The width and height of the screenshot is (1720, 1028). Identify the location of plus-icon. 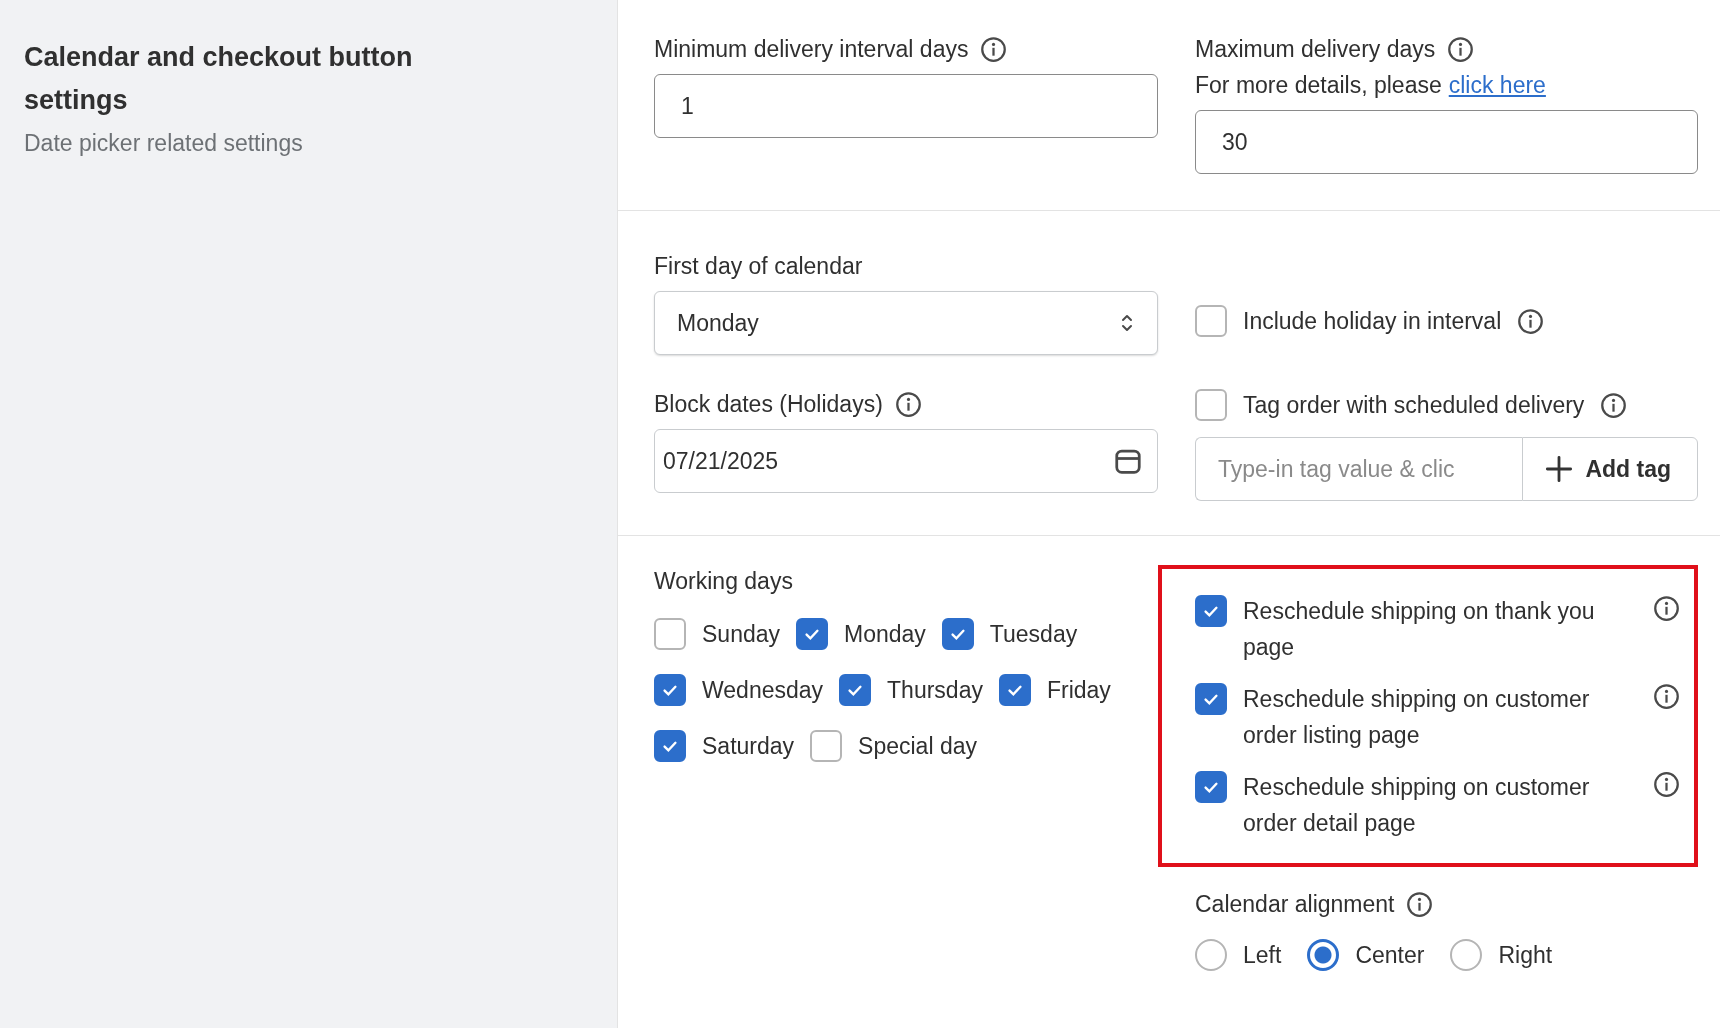
(1559, 469).